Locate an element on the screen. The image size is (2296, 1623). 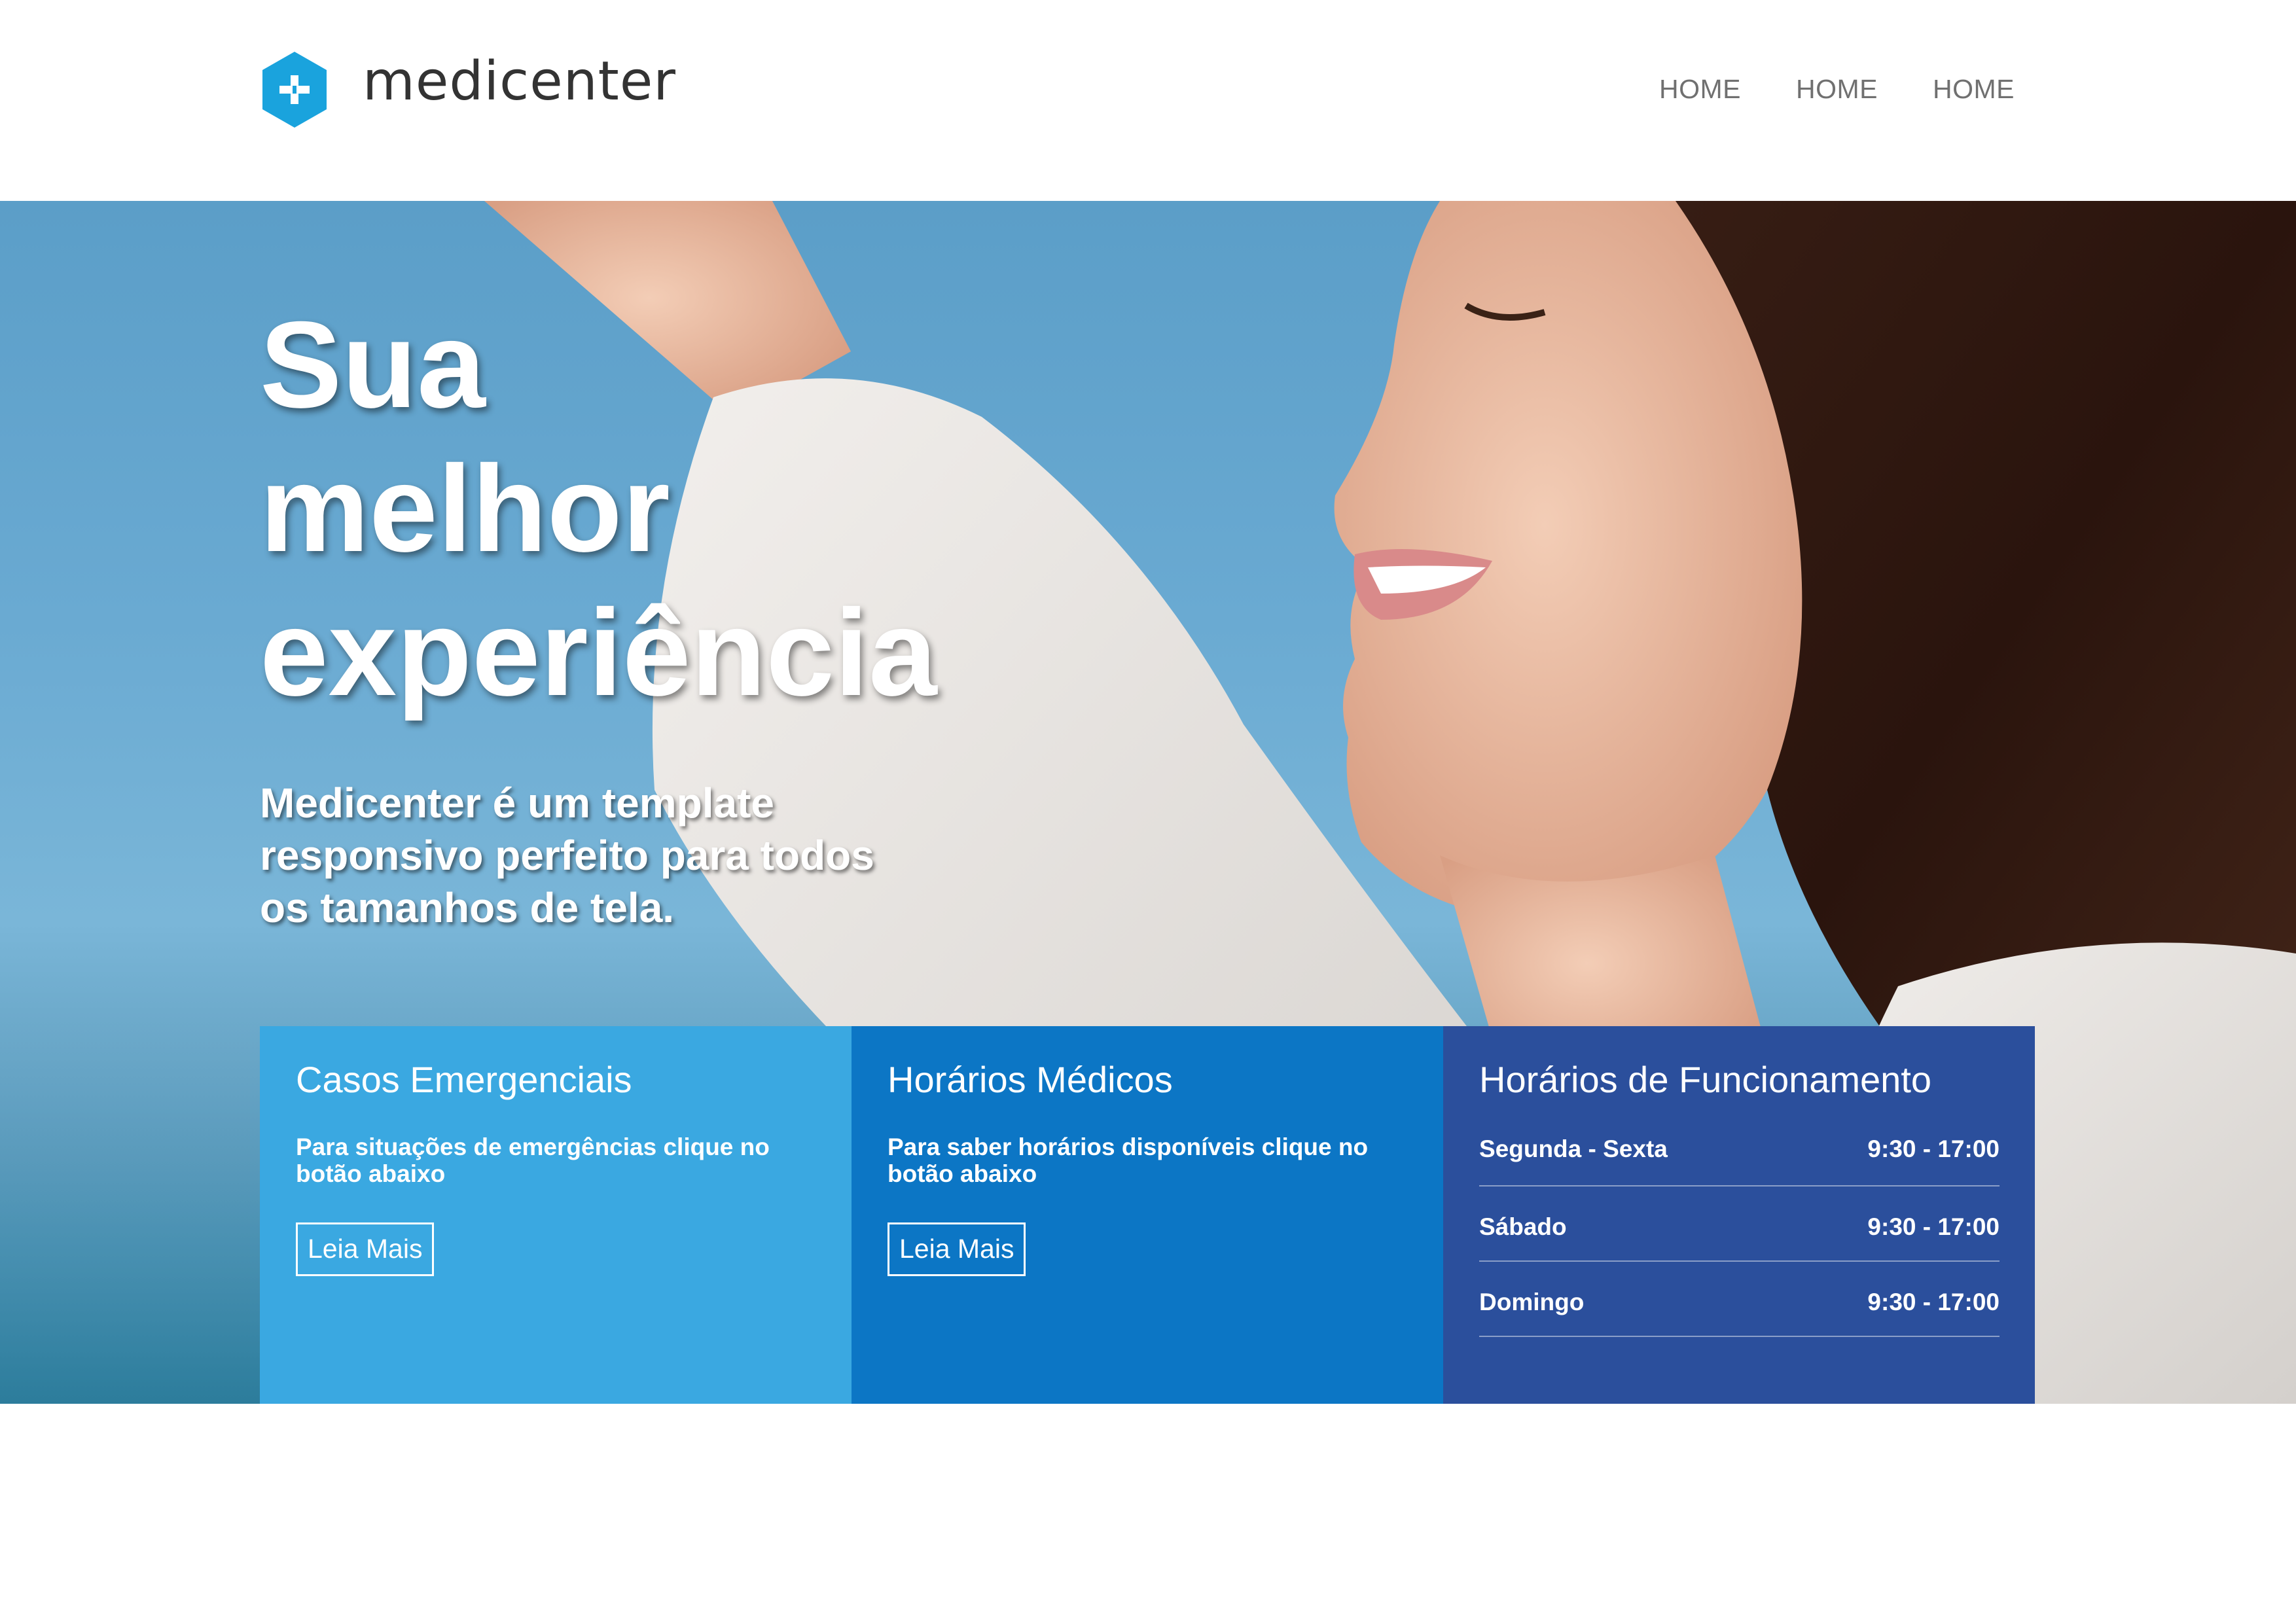
logo-link: medicenter is located at coordinates (468, 90).